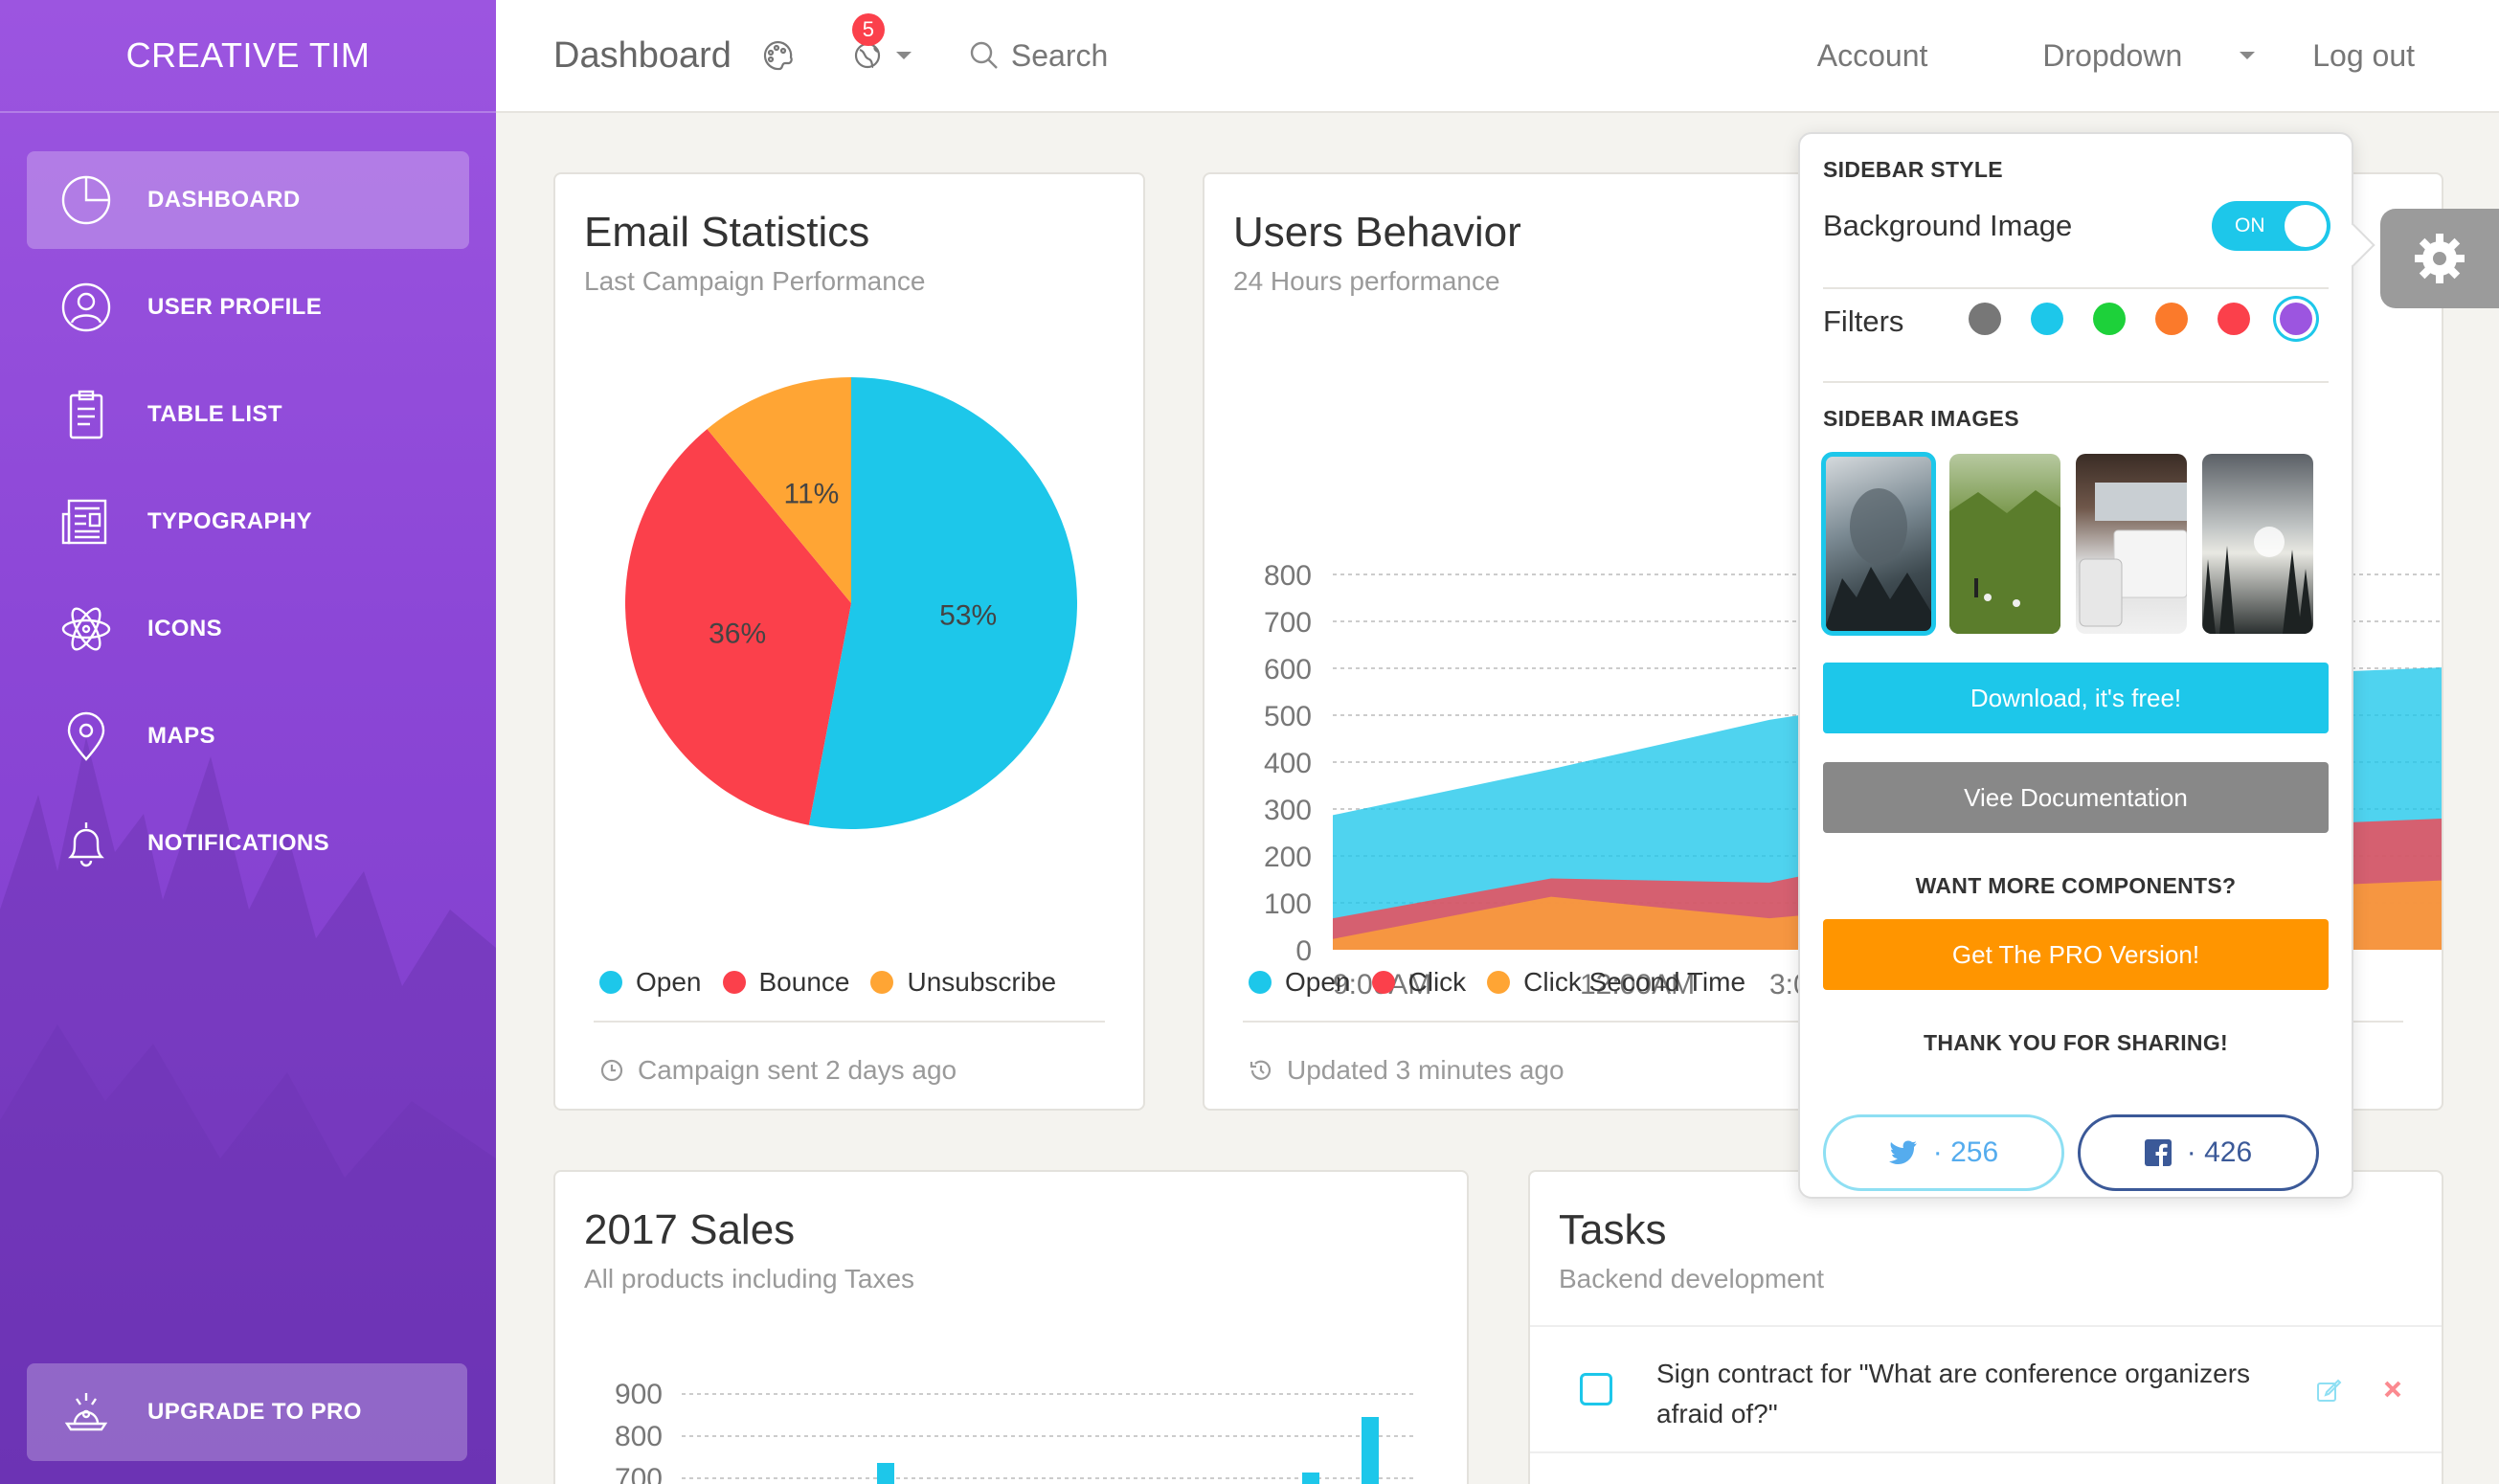  What do you see at coordinates (639, 1394) in the screenshot?
I see `y-tick-label: 900` at bounding box center [639, 1394].